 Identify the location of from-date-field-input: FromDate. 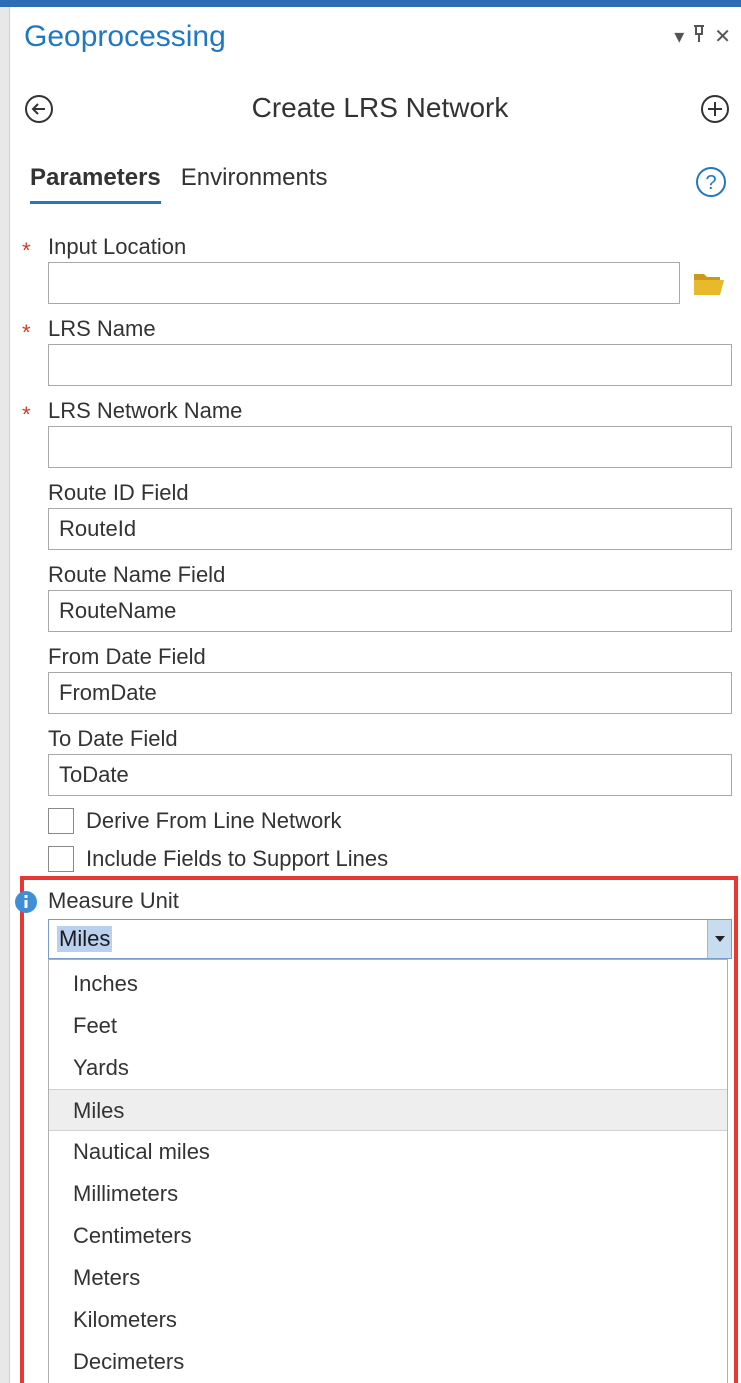
(390, 693).